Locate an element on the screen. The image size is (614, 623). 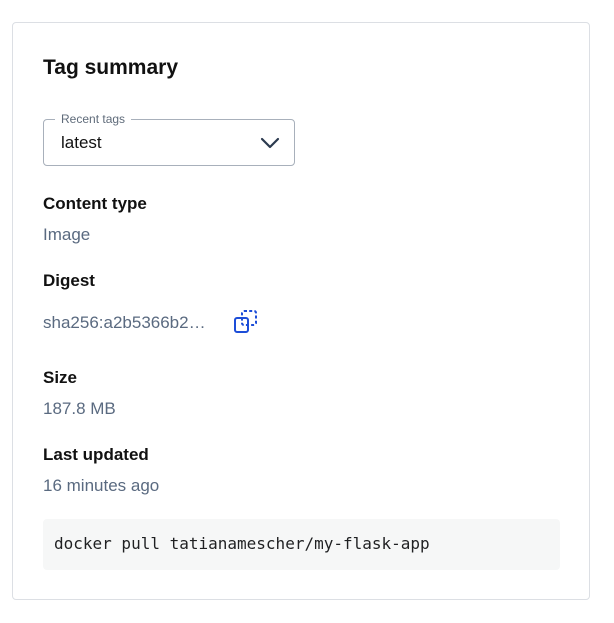
digest-label: Digest is located at coordinates (69, 280).